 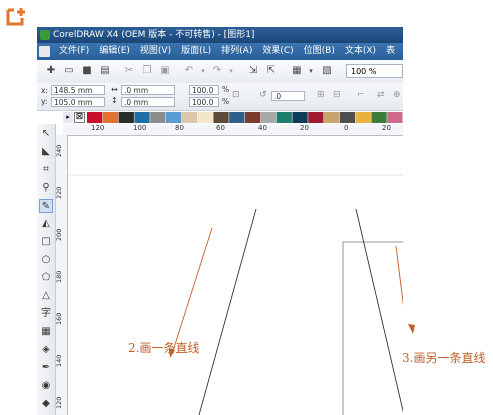 I want to click on zoom-tool-icon: ⚲, so click(x=46, y=188).